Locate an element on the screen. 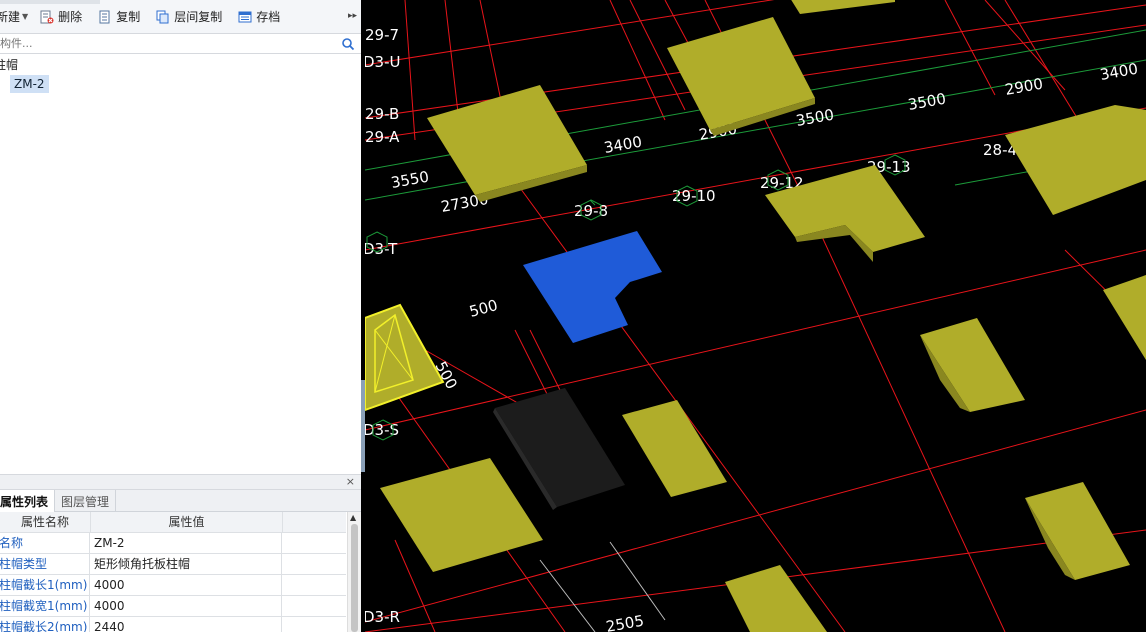 The height and width of the screenshot is (632, 1146). property-value: ZM-2 is located at coordinates (186, 543).